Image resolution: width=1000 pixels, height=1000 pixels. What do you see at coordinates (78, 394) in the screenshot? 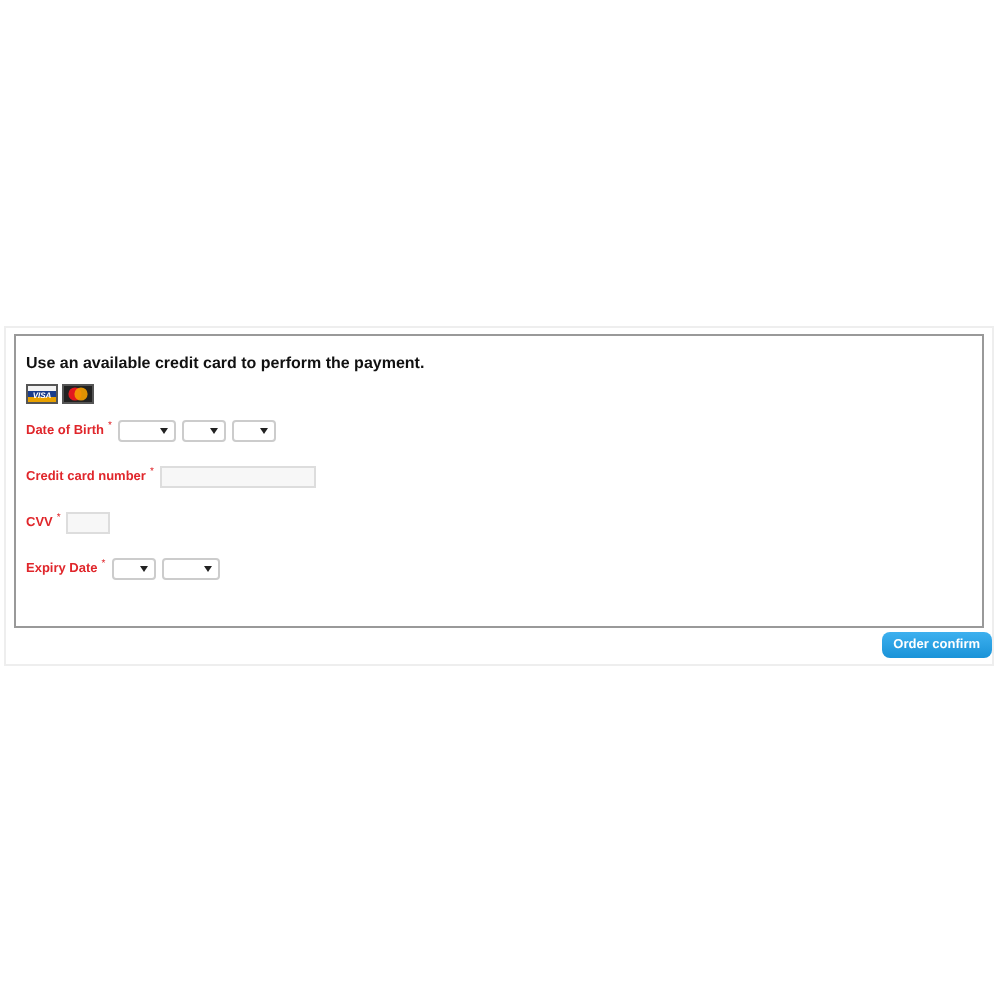
I see `mastercard-icon` at bounding box center [78, 394].